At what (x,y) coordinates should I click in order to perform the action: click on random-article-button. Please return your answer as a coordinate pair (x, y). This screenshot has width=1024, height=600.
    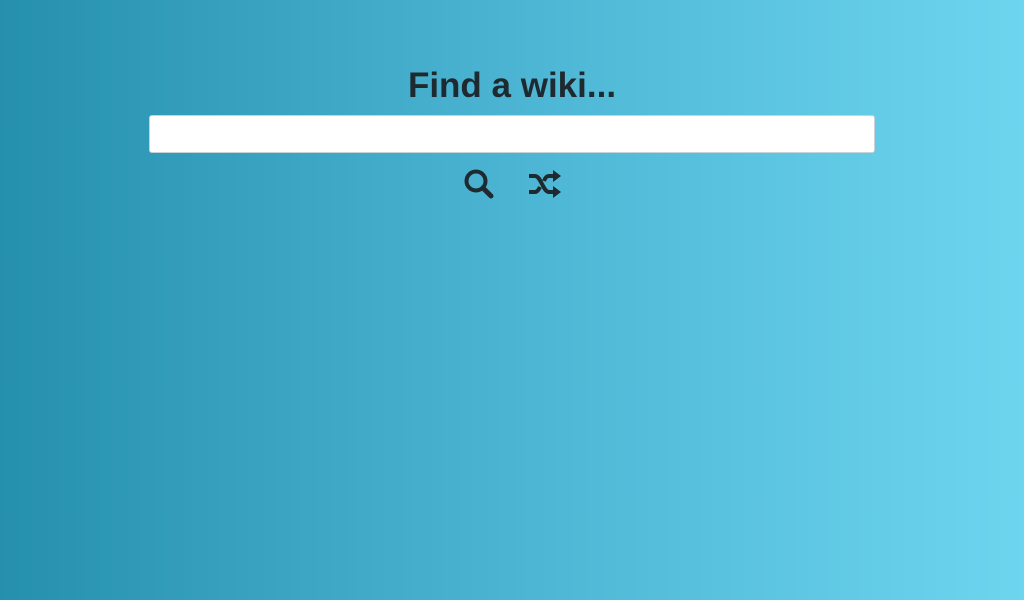
    Looking at the image, I should click on (545, 184).